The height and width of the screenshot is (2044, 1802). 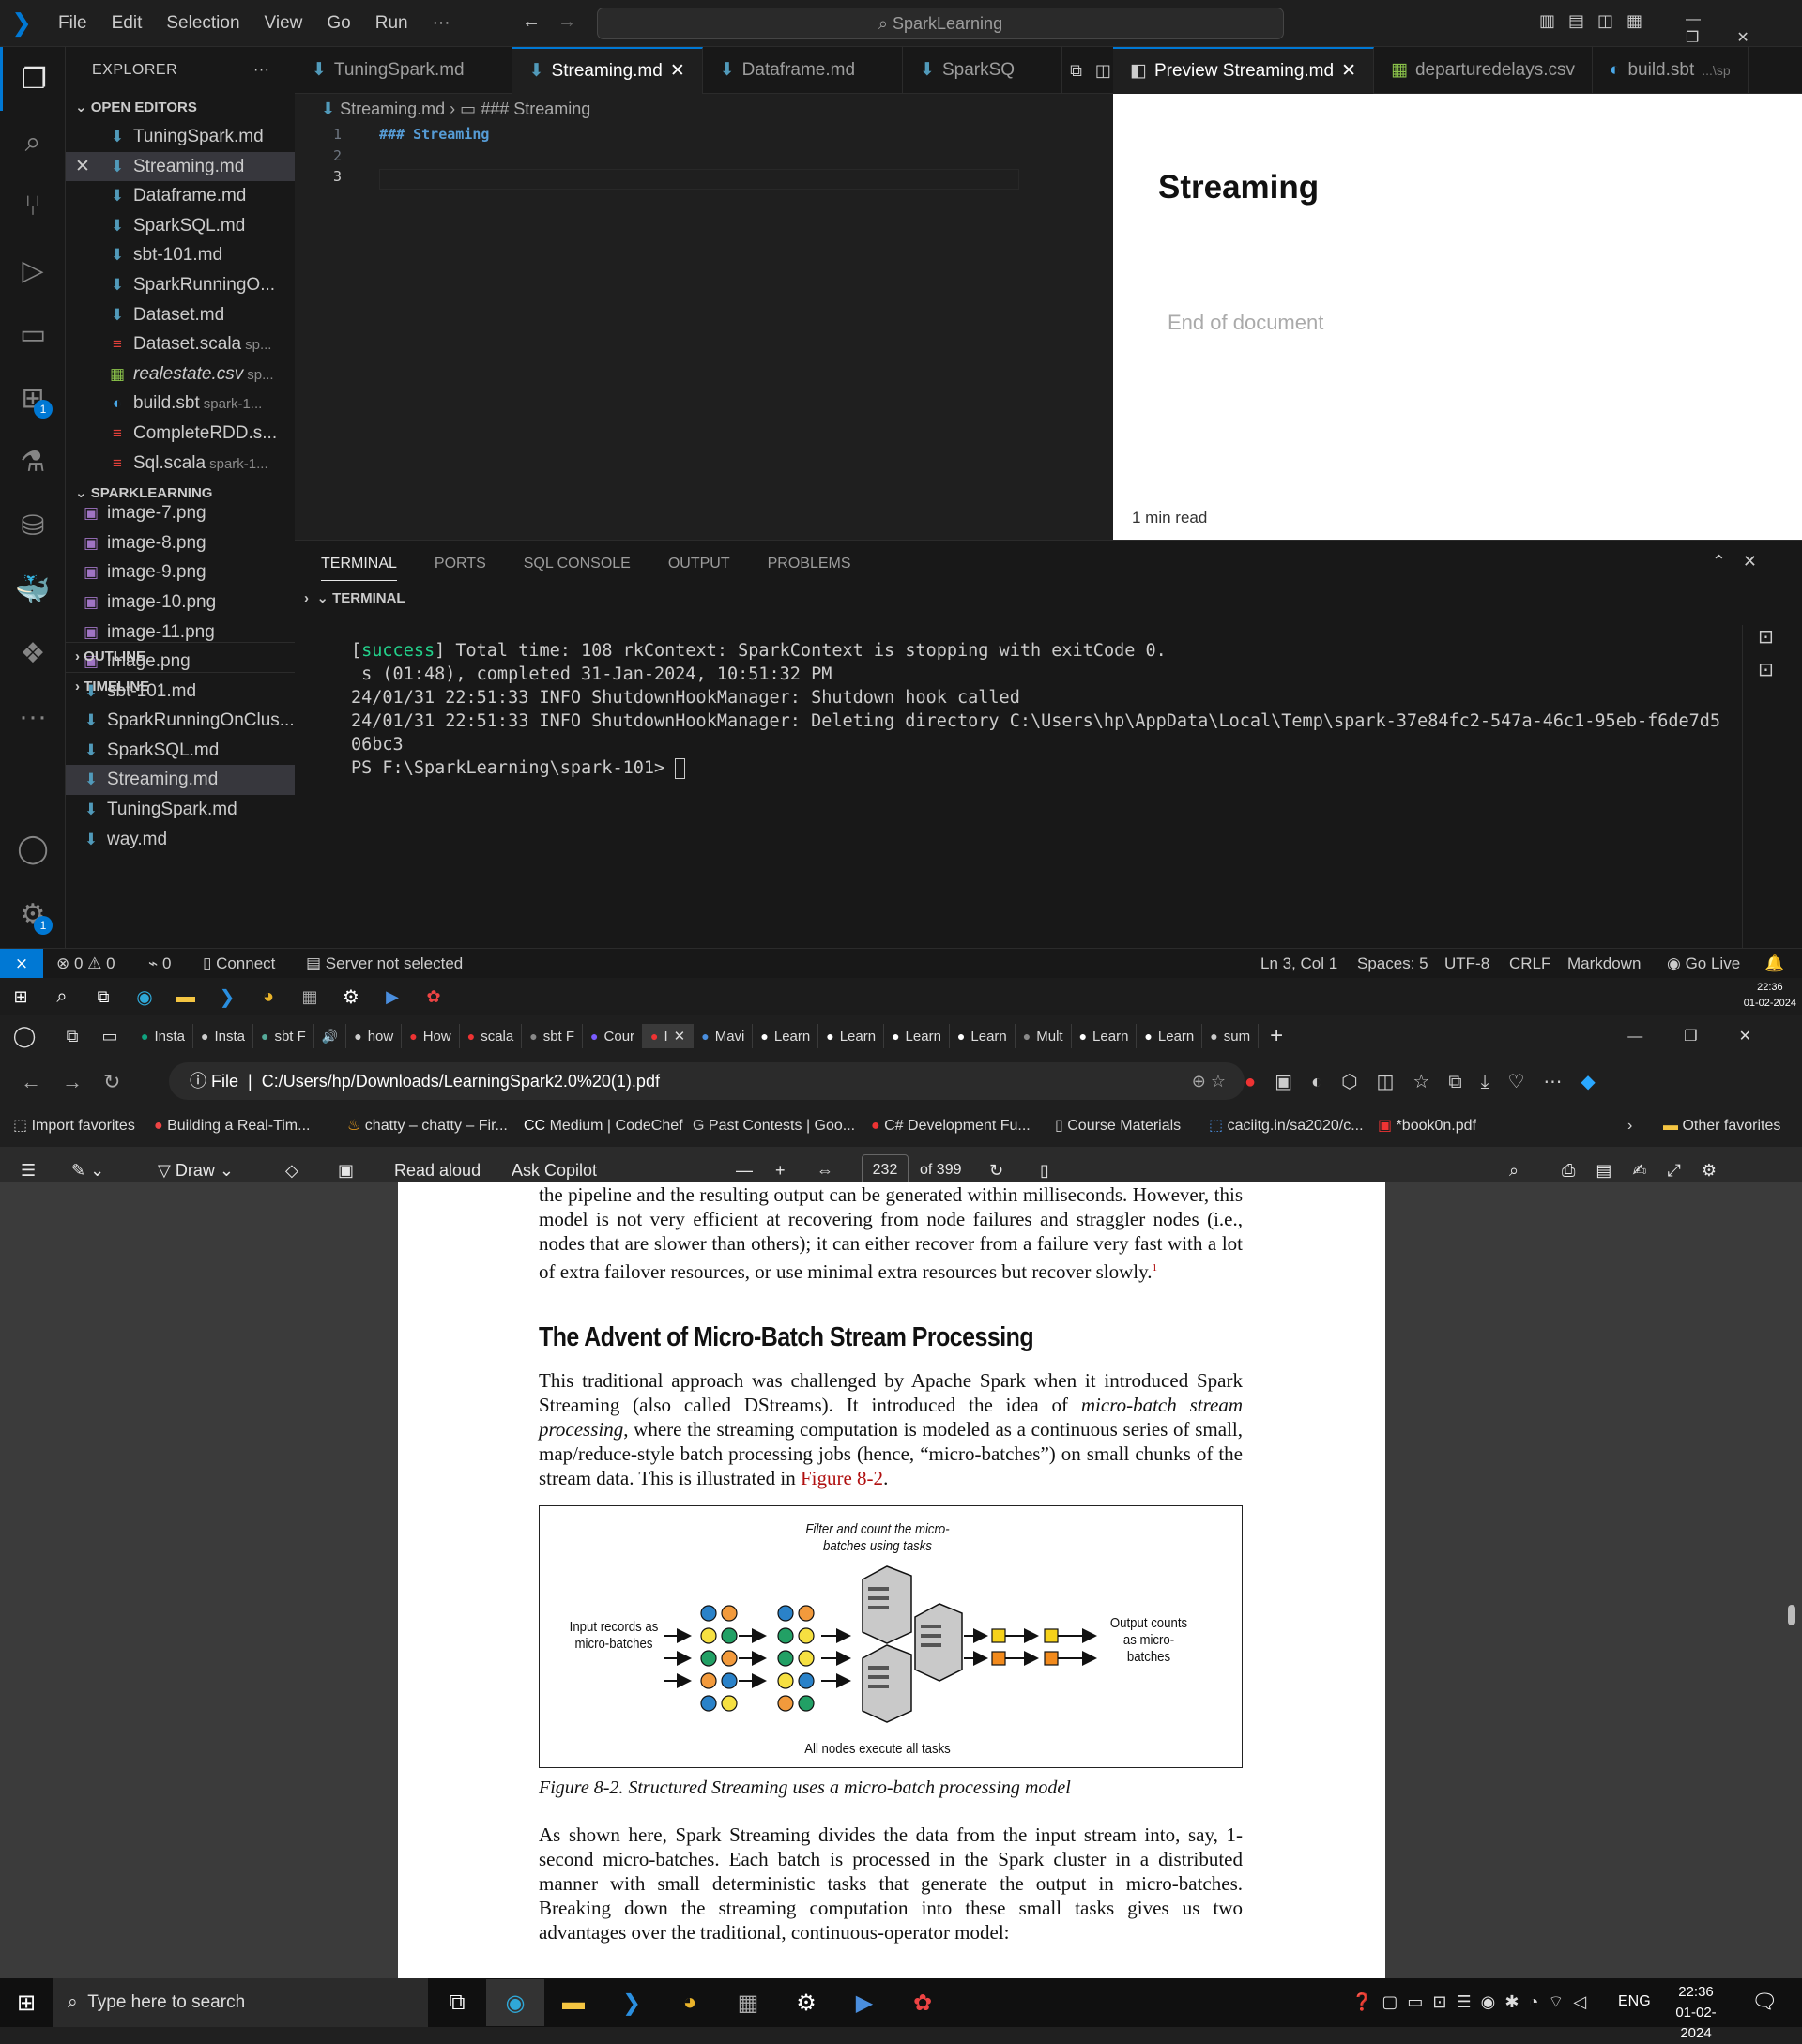 What do you see at coordinates (1231, 1036) in the screenshot?
I see `browser-tab: ● sum` at bounding box center [1231, 1036].